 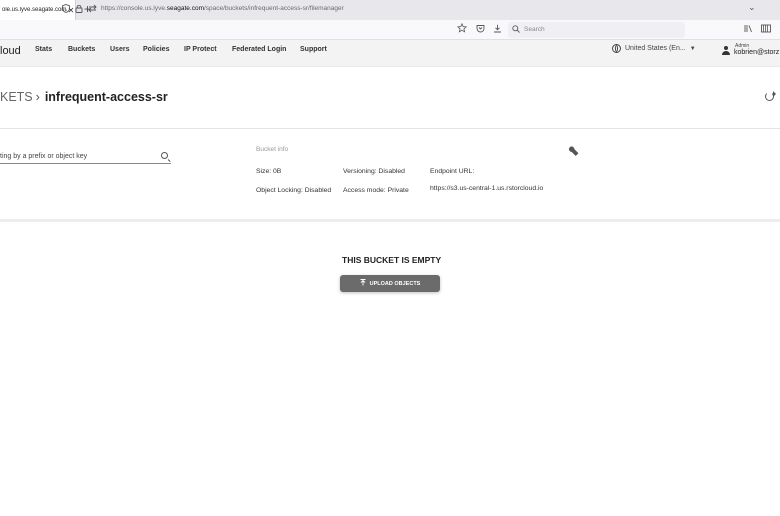 I want to click on bucket-access-mode: Access mode: Private, so click(x=376, y=190).